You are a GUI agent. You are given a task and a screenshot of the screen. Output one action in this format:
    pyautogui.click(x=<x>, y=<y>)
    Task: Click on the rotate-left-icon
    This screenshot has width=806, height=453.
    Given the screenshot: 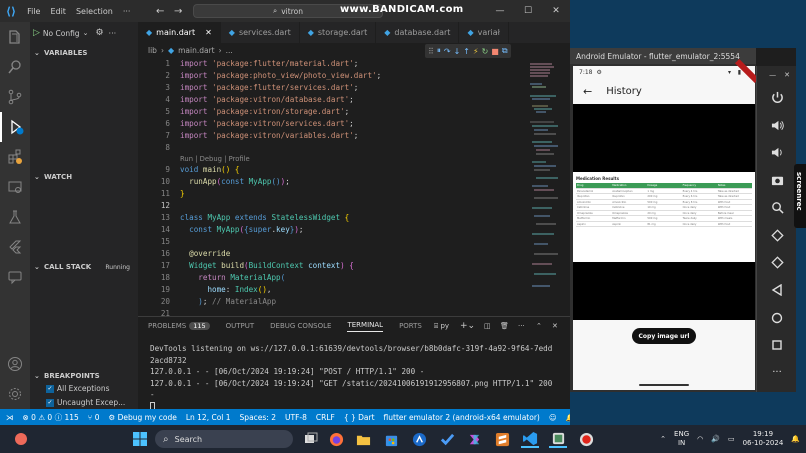 What is the action you would take?
    pyautogui.click(x=777, y=236)
    